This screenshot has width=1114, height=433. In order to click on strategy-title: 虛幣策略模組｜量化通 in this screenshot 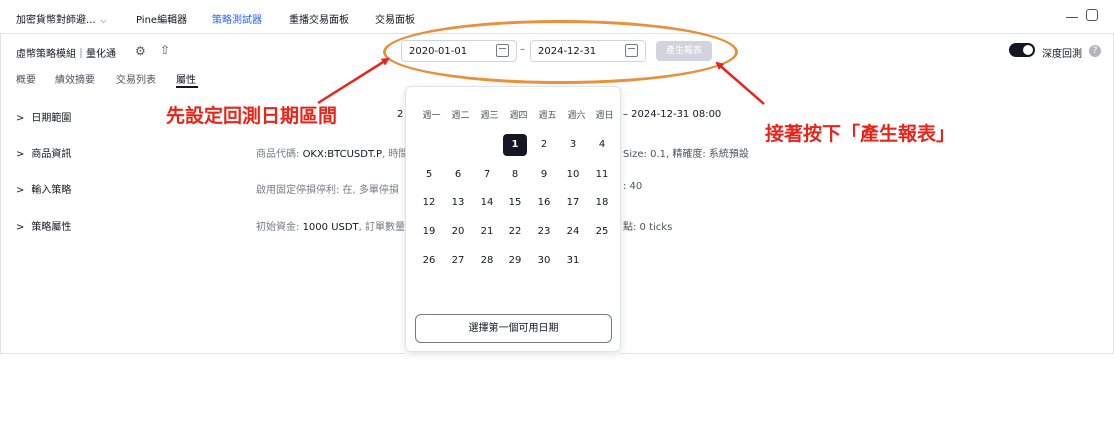, I will do `click(66, 54)`.